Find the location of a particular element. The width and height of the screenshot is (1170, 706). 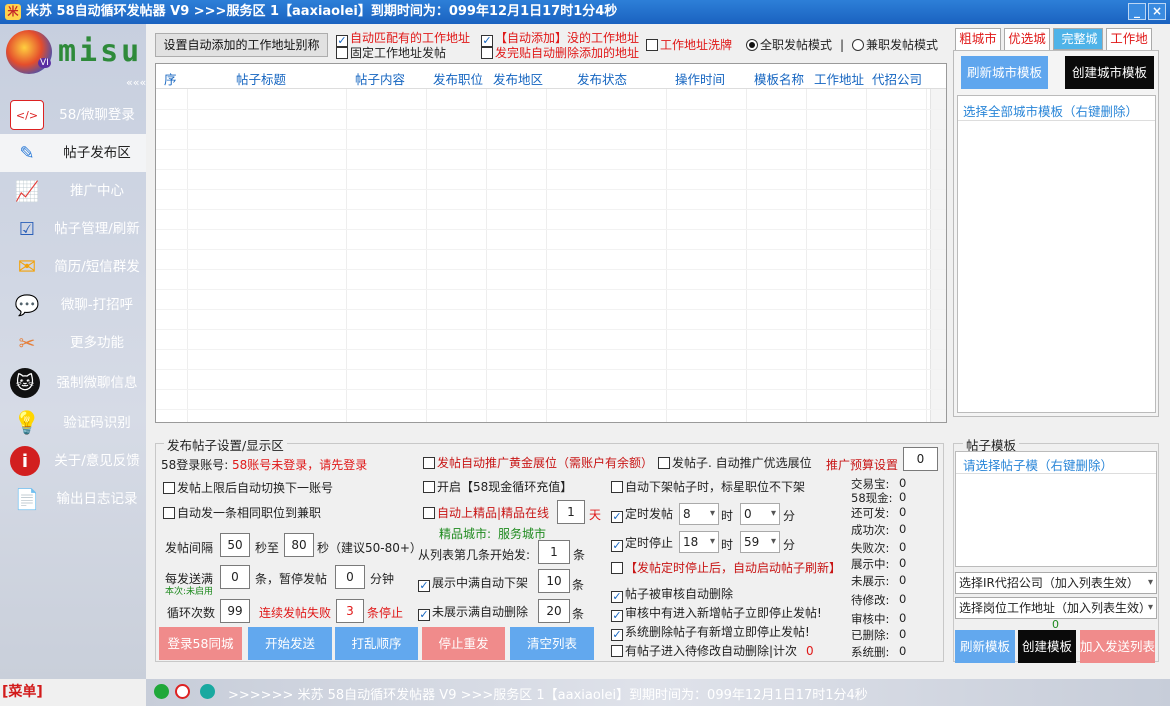

sidebar-item-log: 📄 输出日志记录 is located at coordinates (73, 499).